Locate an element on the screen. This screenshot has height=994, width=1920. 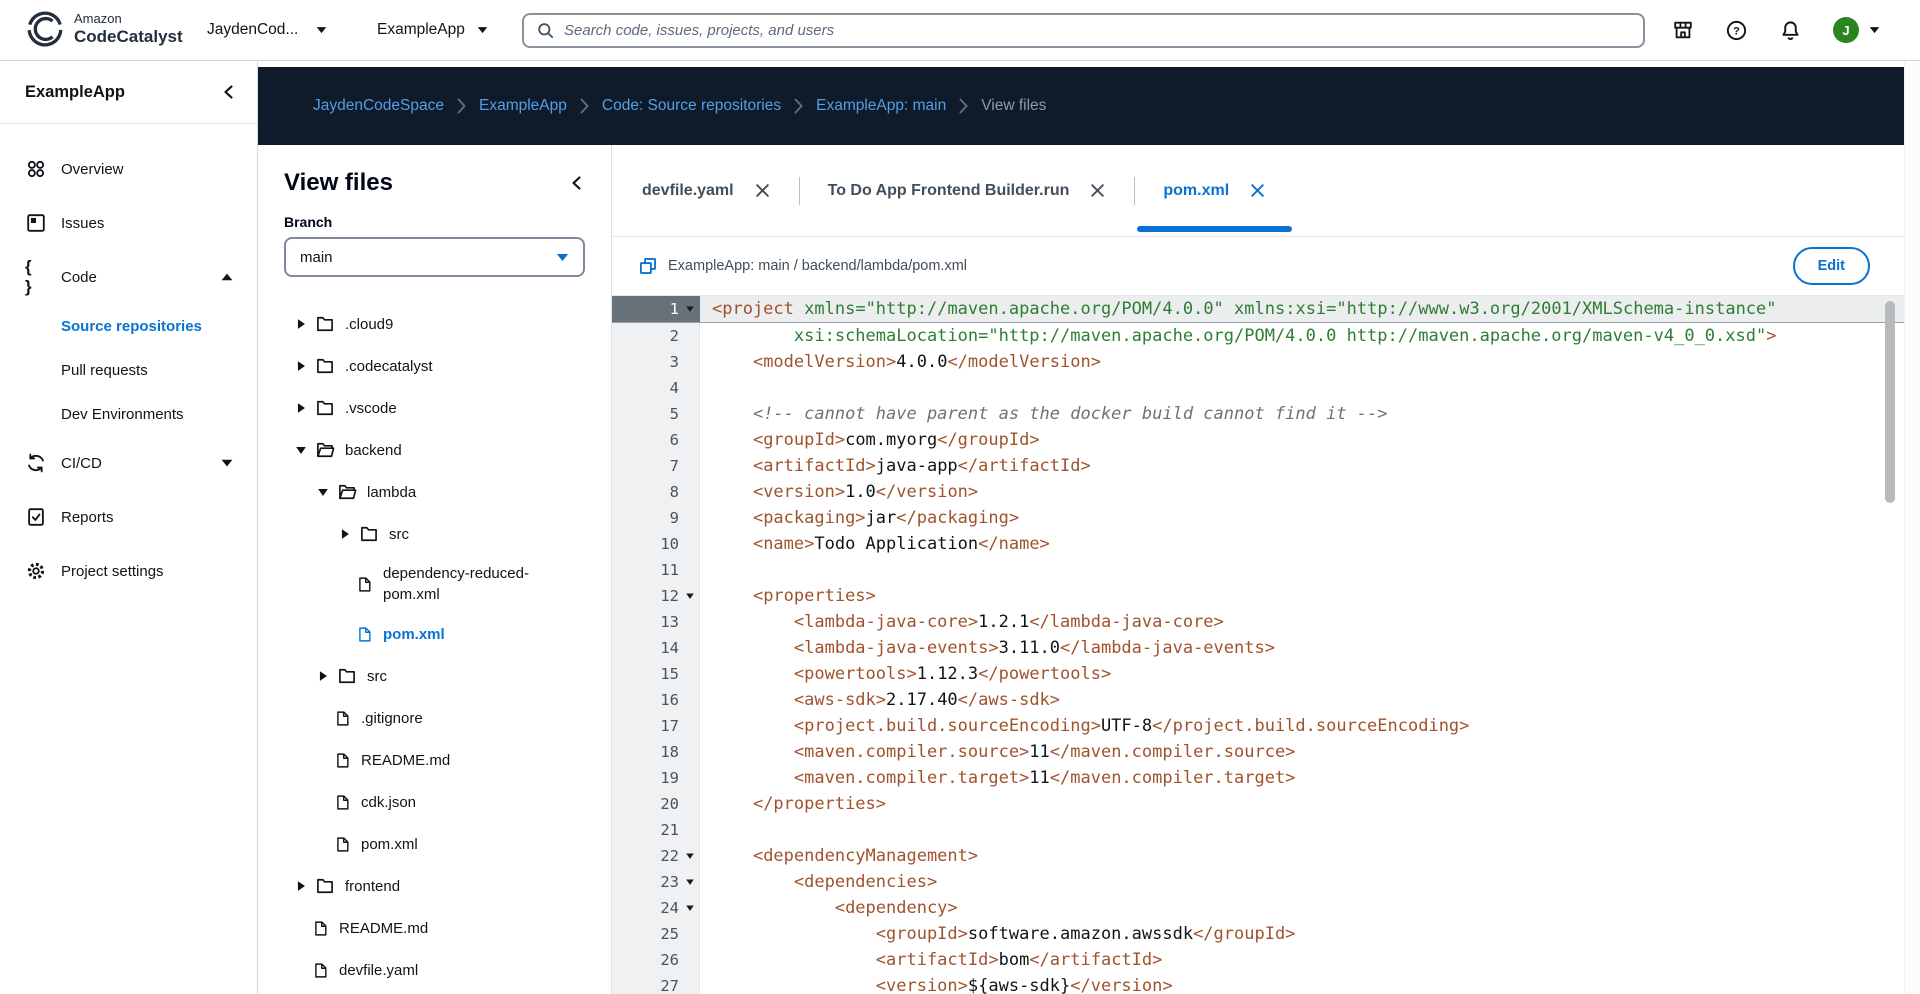
help-button: ? is located at coordinates (1736, 30).